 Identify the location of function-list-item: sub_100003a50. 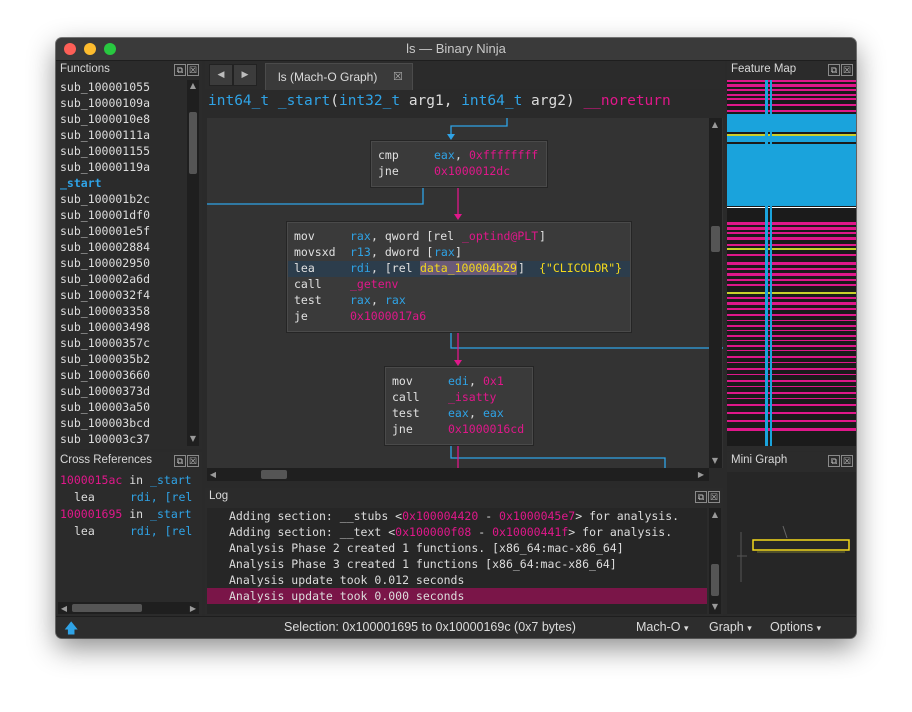
(105, 407).